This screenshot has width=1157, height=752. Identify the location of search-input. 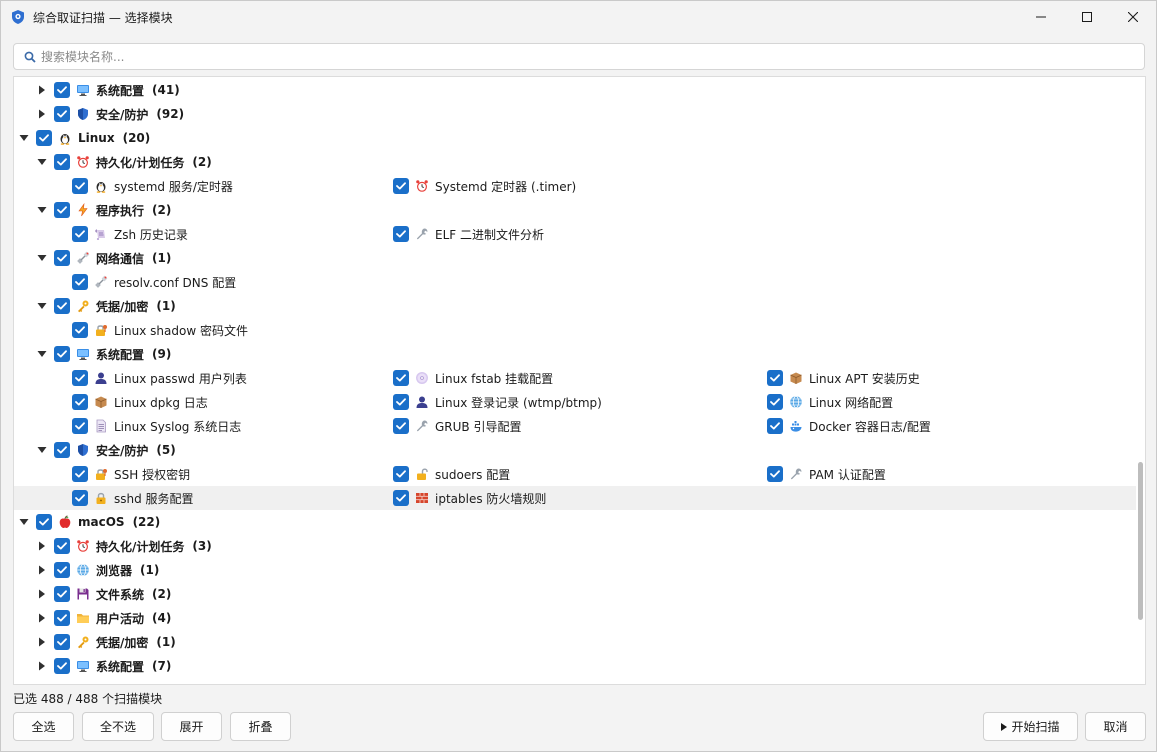
(592, 56).